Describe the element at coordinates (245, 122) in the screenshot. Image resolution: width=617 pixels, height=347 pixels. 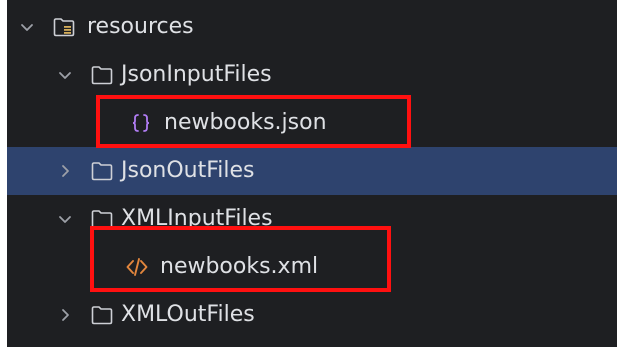
I see `tree-item-label: newbooks.json` at that location.